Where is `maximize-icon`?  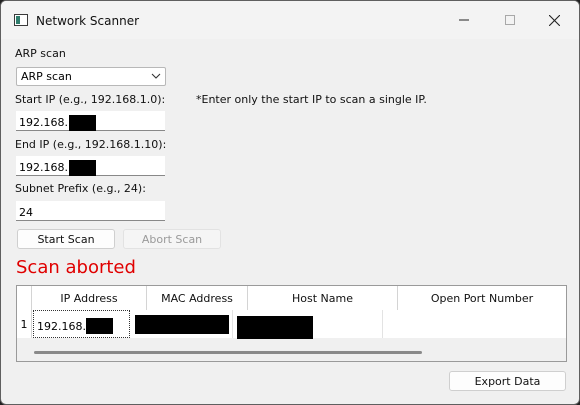
maximize-icon is located at coordinates (510, 20).